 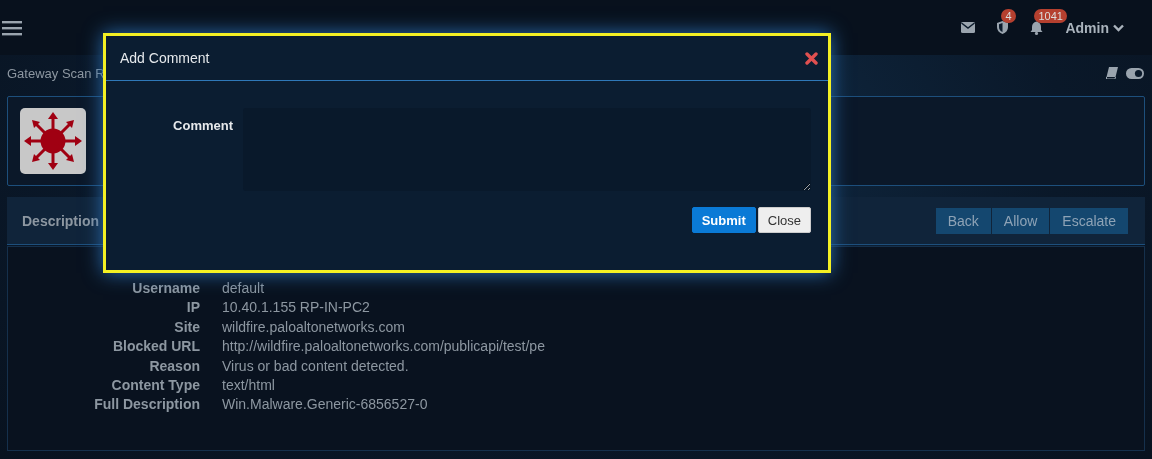 I want to click on dialog-title: Add Comment, so click(x=165, y=58).